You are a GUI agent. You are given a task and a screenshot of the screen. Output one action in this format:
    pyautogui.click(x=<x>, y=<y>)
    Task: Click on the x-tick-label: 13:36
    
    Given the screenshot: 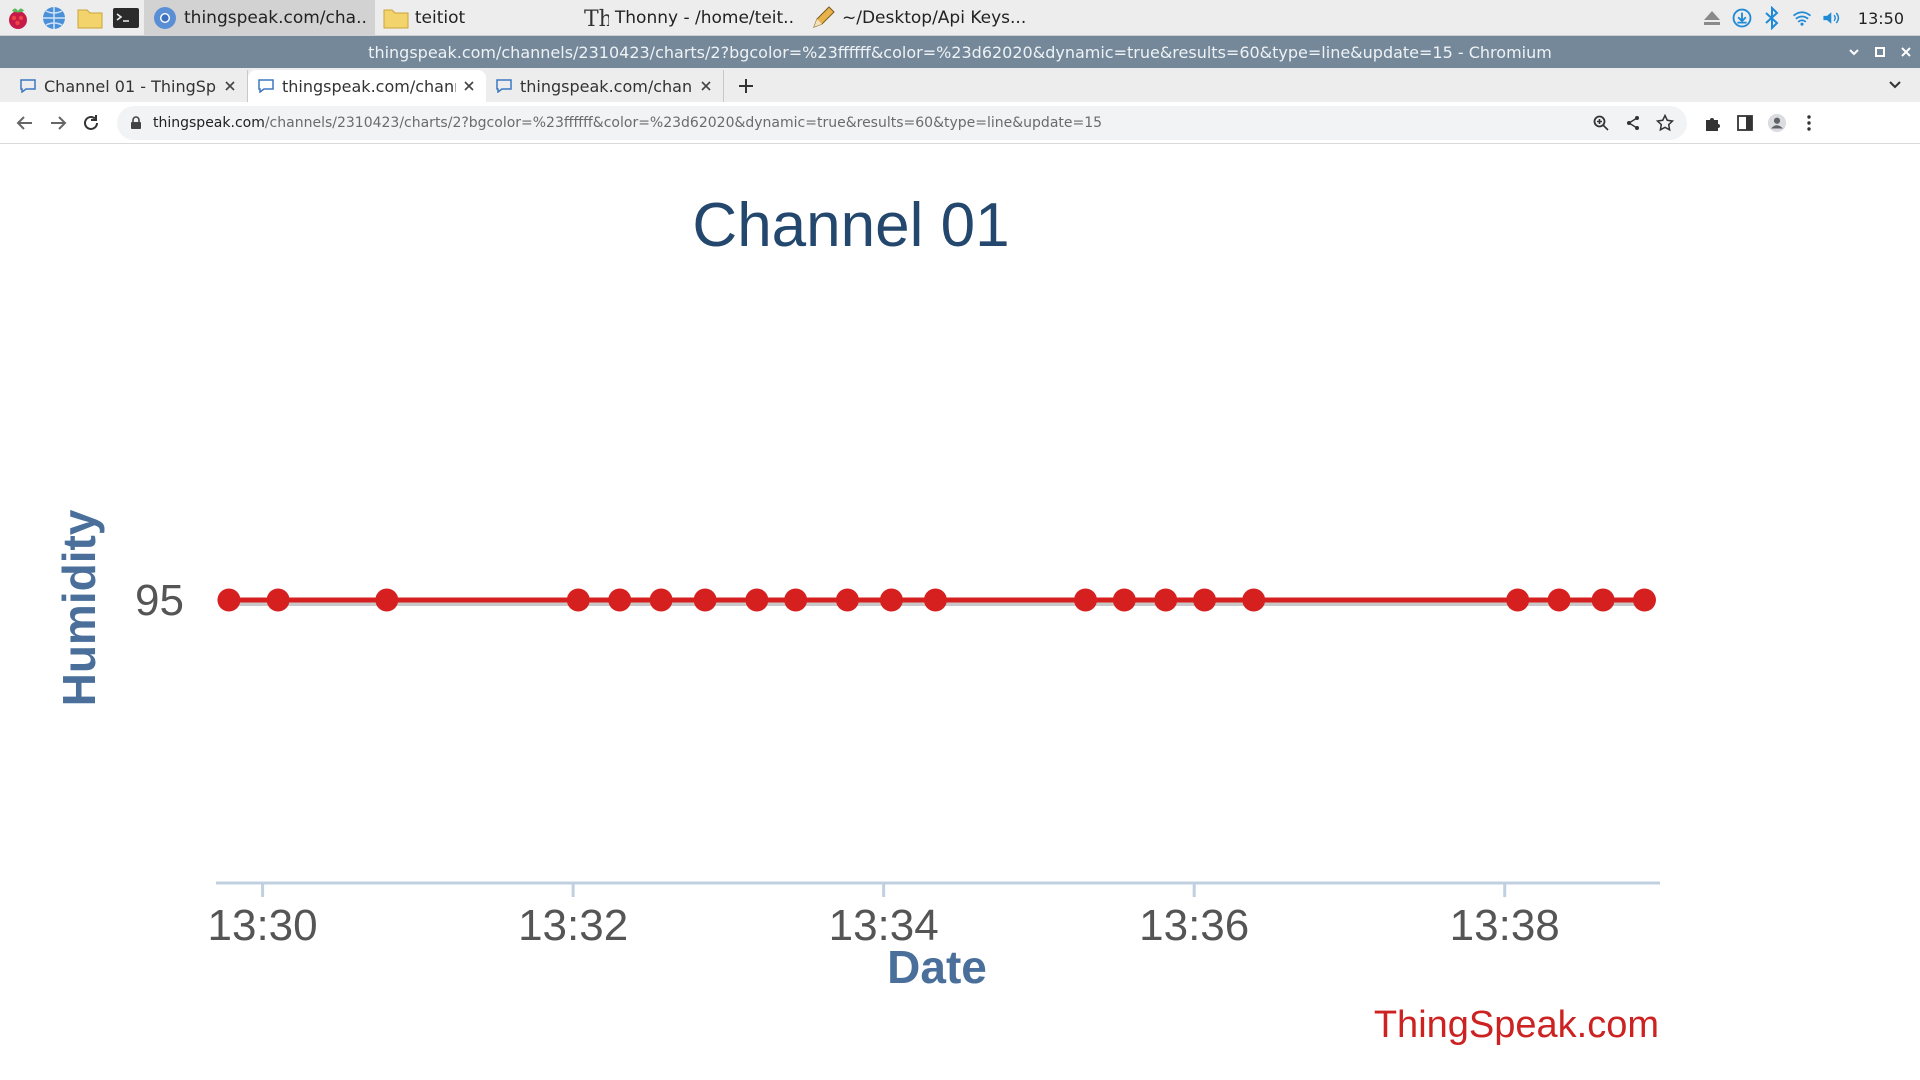 What is the action you would take?
    pyautogui.click(x=1194, y=925)
    